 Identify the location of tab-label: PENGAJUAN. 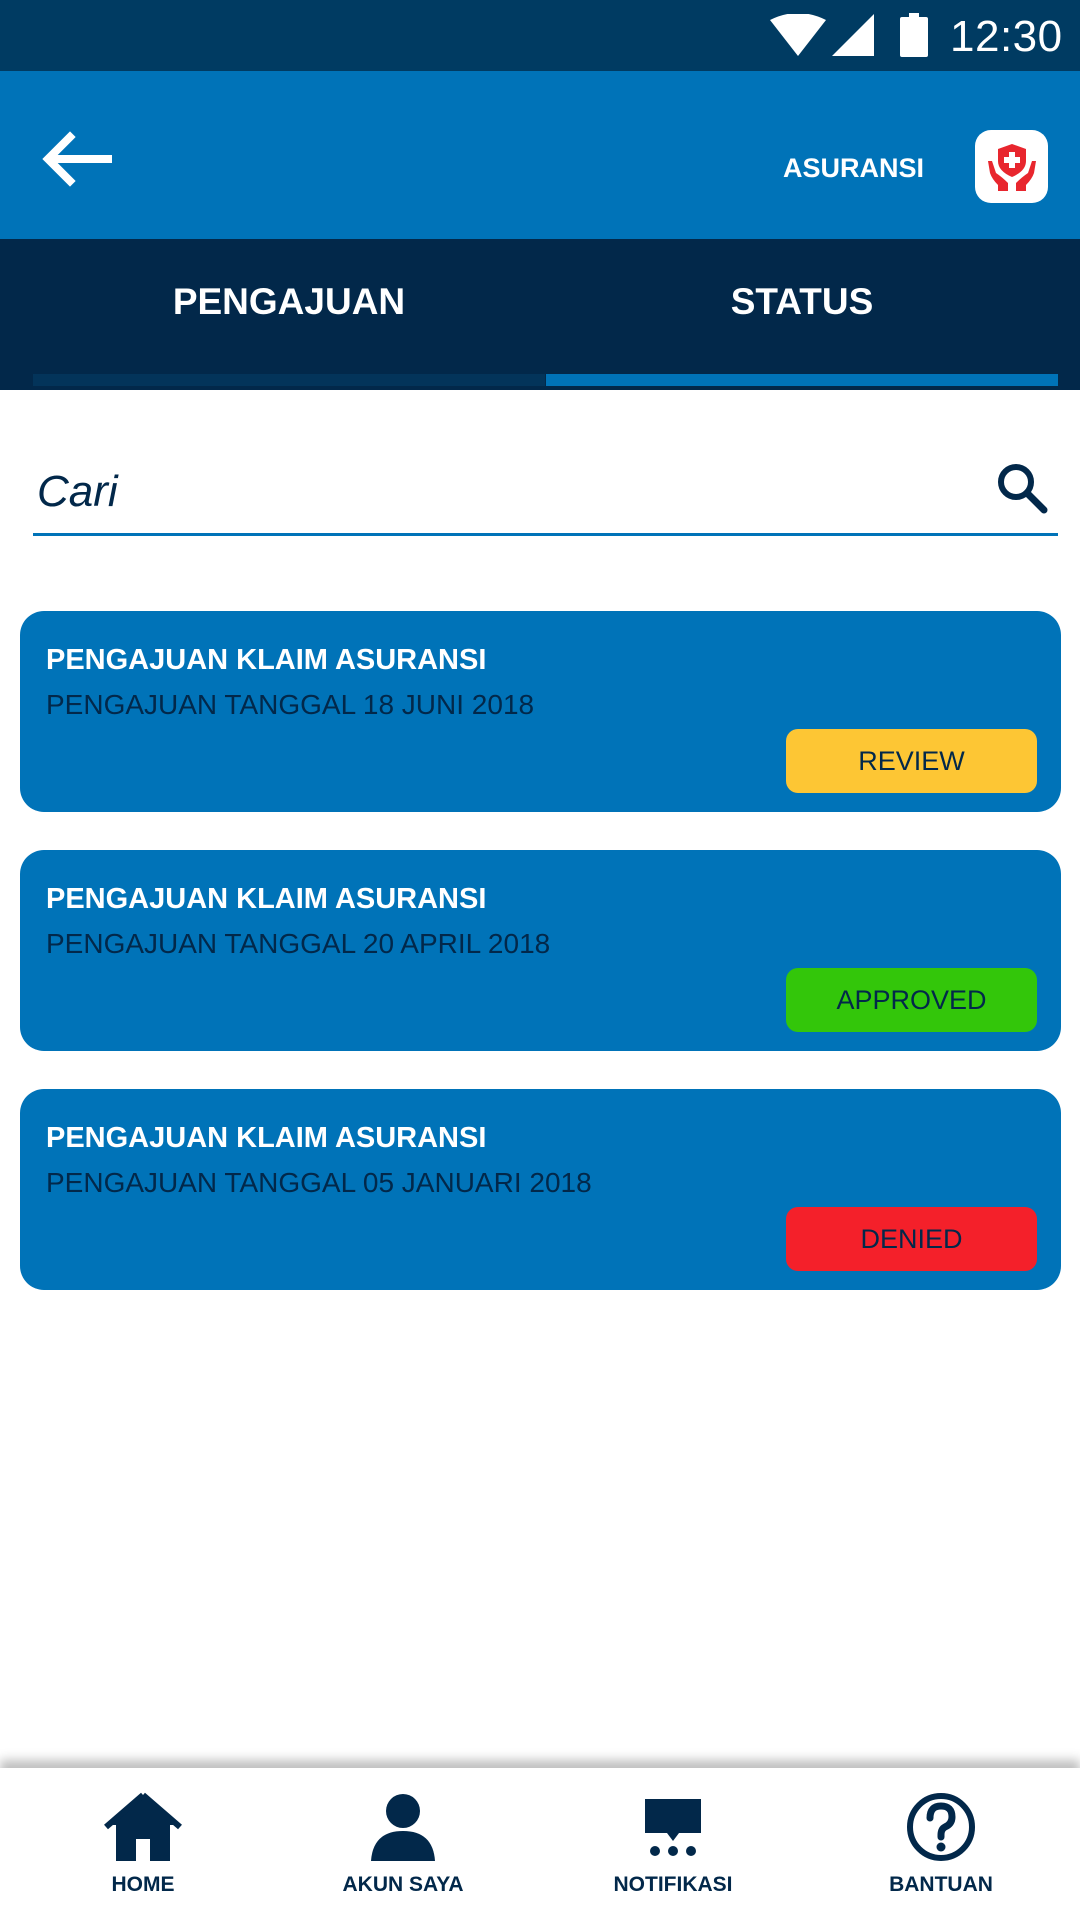
(289, 301).